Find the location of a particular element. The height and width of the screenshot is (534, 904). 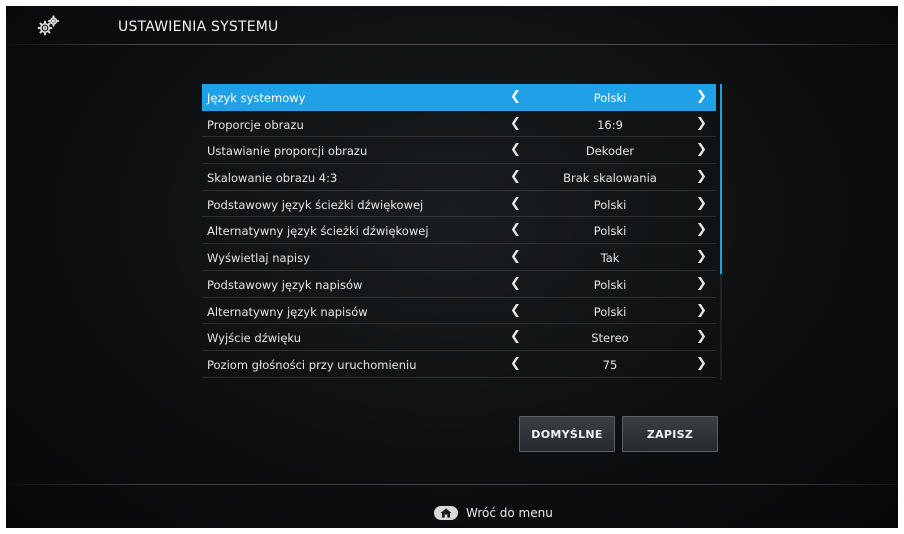

setting-label: Alternatywny język ścieżki dźwiękowej is located at coordinates (318, 231).